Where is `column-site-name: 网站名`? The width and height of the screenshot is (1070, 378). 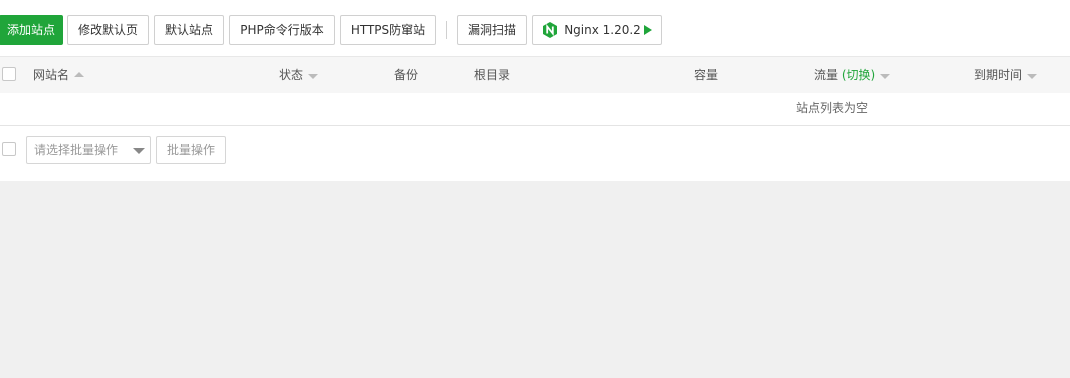 column-site-name: 网站名 is located at coordinates (59, 75).